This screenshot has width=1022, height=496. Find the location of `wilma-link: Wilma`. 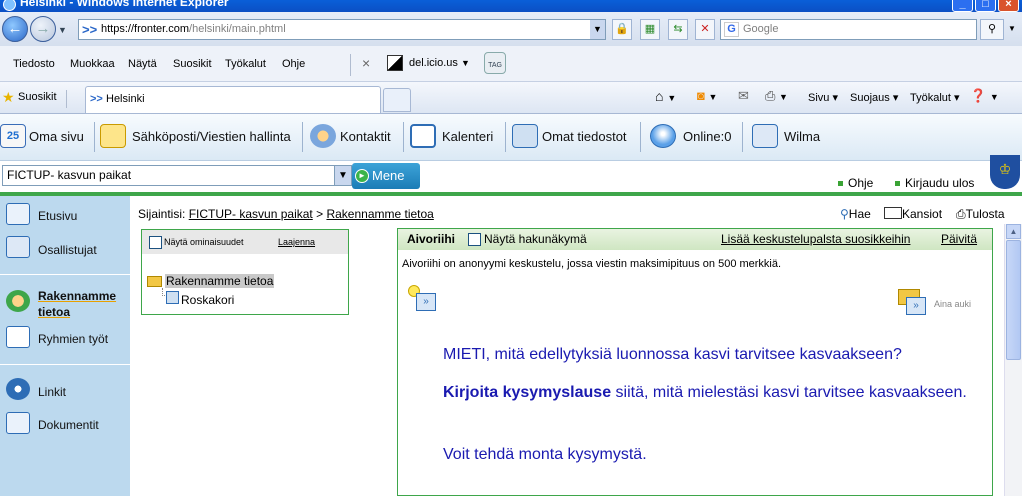

wilma-link: Wilma is located at coordinates (802, 136).